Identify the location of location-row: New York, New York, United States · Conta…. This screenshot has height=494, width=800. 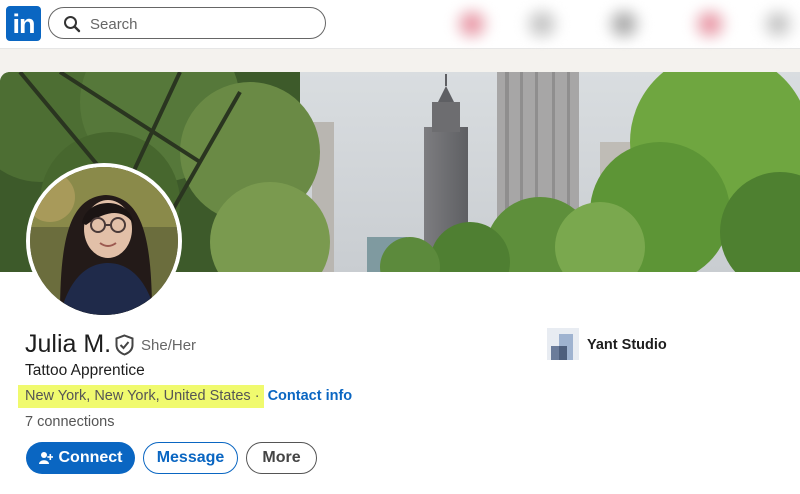
(185, 398).